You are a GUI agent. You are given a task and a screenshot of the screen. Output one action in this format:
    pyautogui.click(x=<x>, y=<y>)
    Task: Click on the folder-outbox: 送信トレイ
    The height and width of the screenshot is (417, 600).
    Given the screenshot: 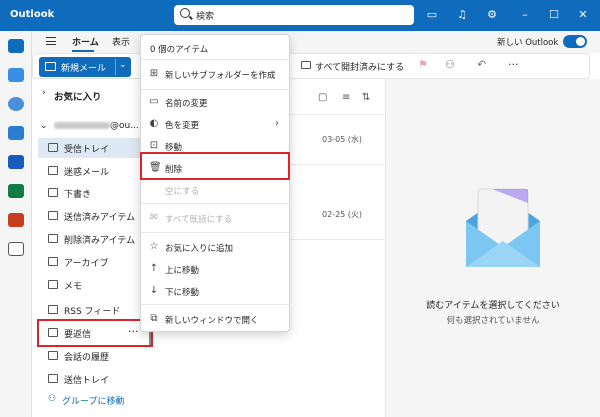 What is the action you would take?
    pyautogui.click(x=95, y=379)
    